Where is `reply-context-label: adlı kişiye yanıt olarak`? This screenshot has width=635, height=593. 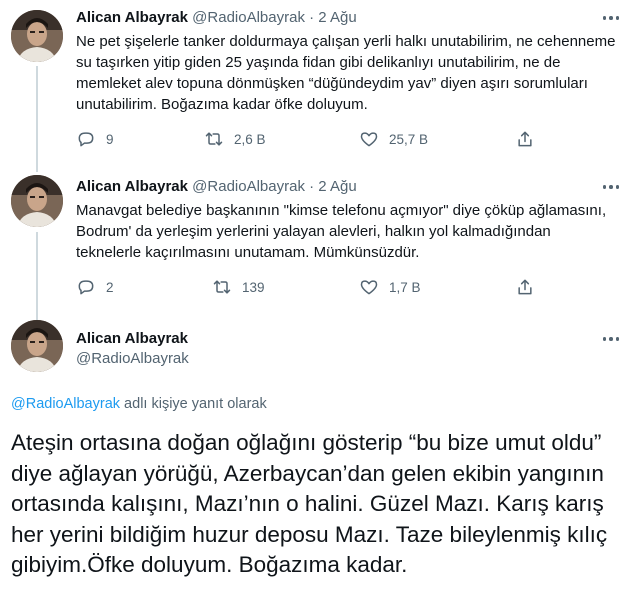
reply-context-label: adlı kişiye yanıt olarak is located at coordinates (193, 404).